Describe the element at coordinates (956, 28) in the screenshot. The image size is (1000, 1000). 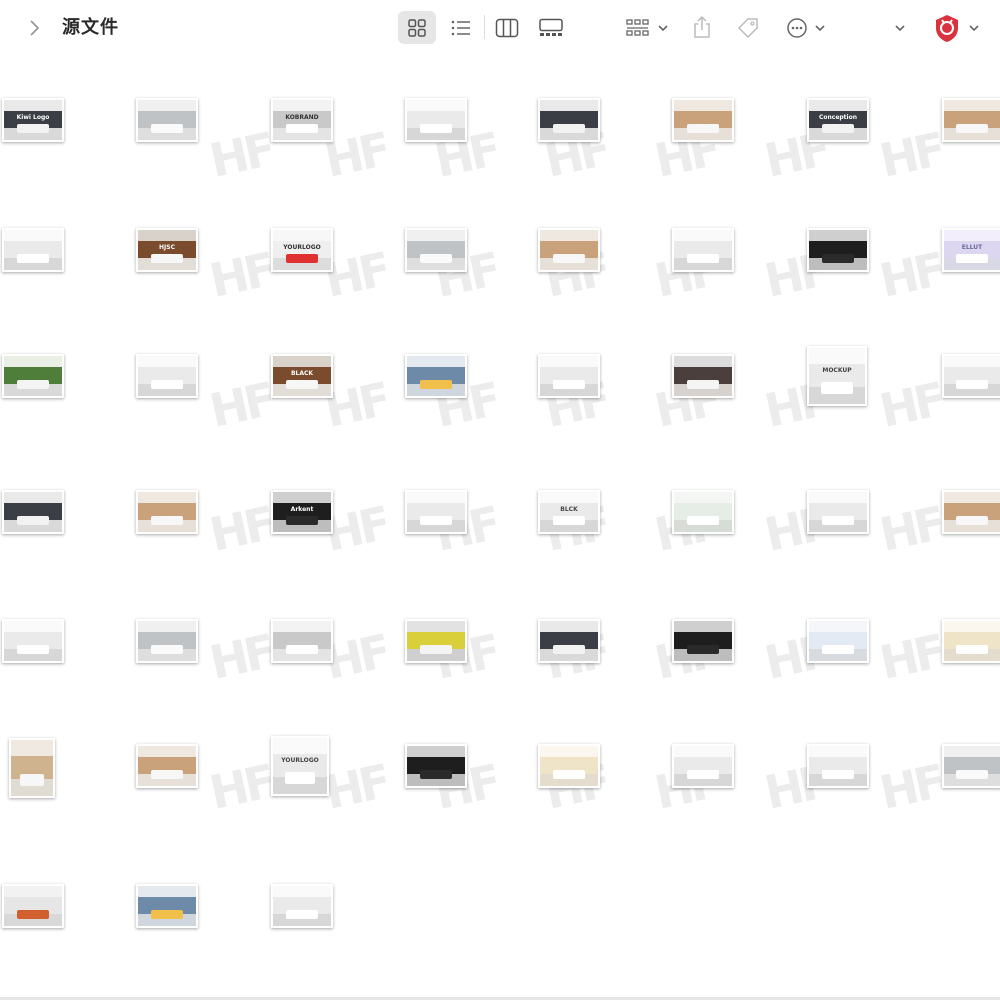
I see `extension-button` at that location.